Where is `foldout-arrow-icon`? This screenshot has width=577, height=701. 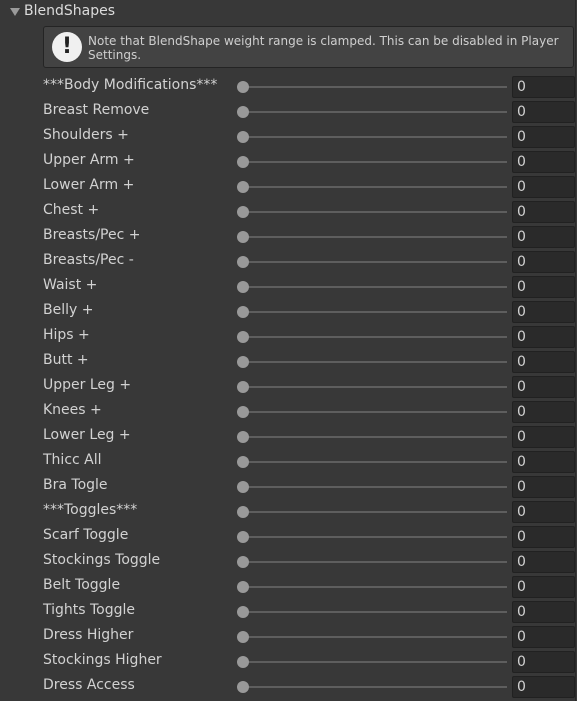
foldout-arrow-icon is located at coordinates (15, 12).